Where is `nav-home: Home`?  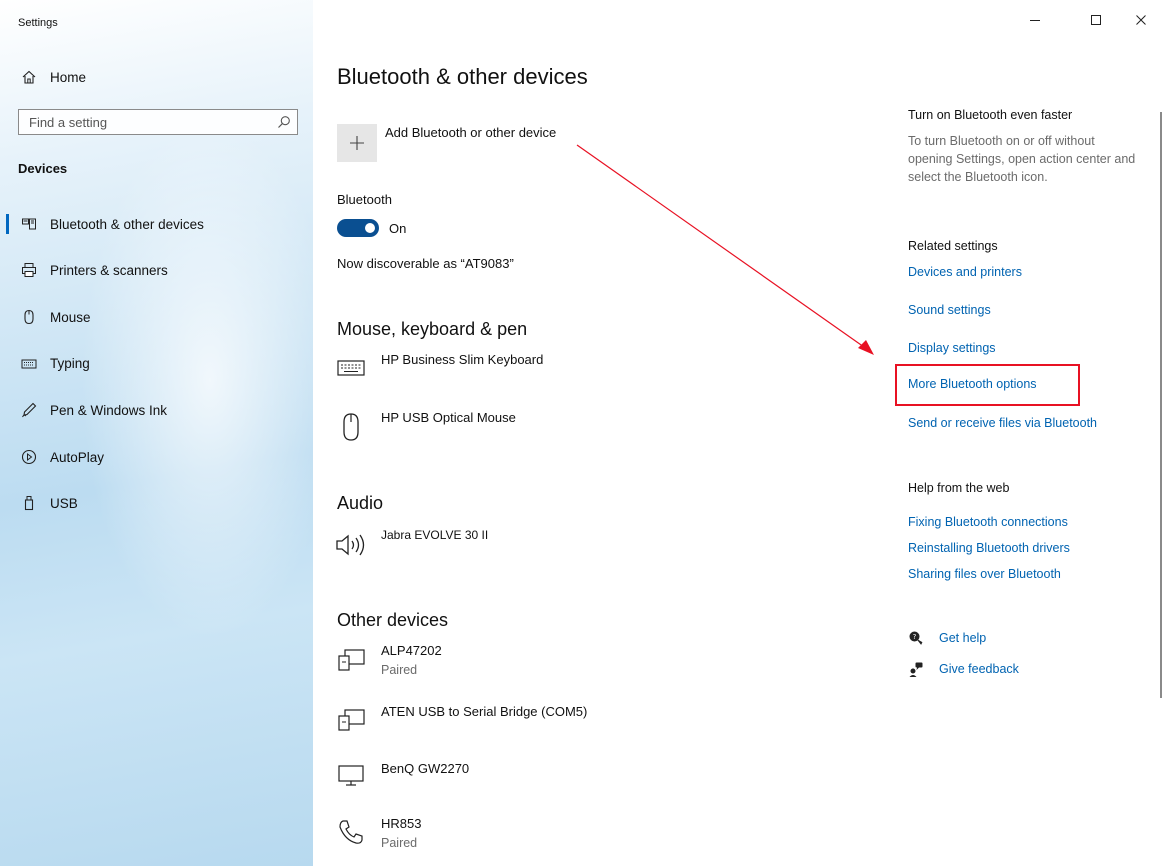
nav-home: Home is located at coordinates (52, 77).